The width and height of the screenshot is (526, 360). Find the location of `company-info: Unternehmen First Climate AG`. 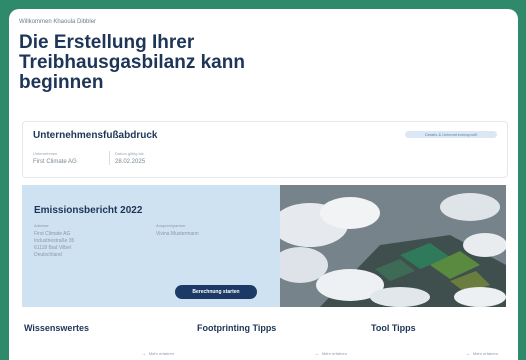

company-info: Unternehmen First Climate AG is located at coordinates (55, 158).